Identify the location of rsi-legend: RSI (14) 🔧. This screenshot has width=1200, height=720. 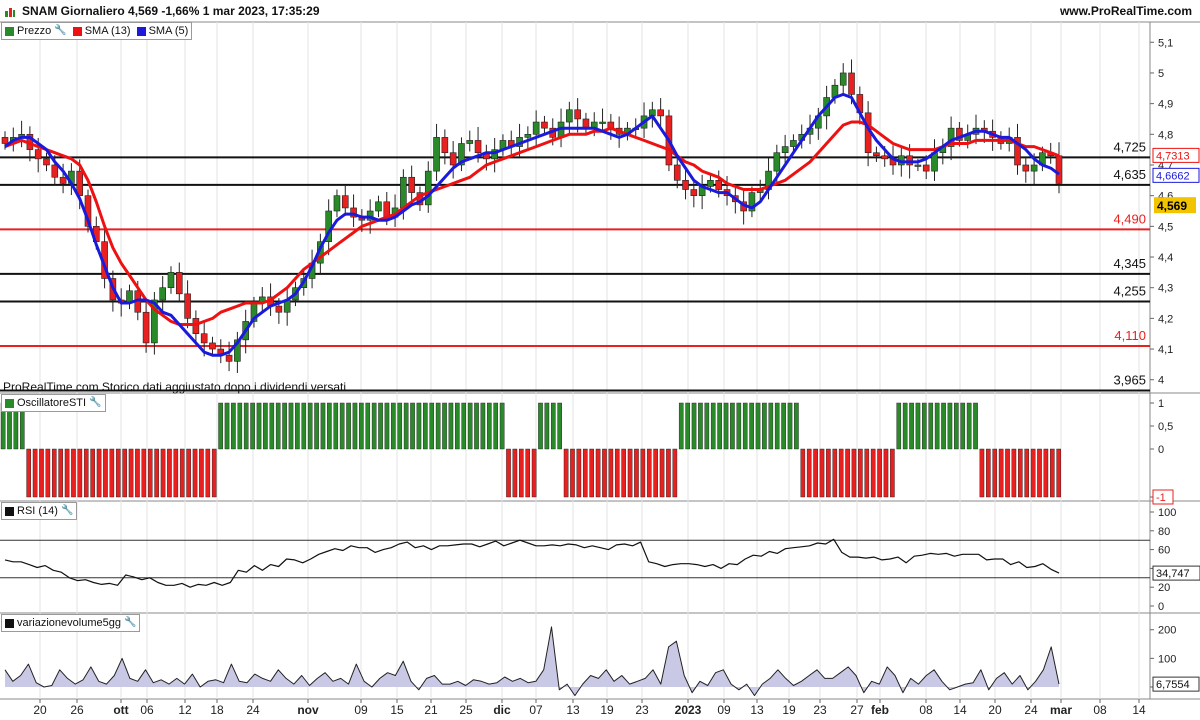
(39, 511).